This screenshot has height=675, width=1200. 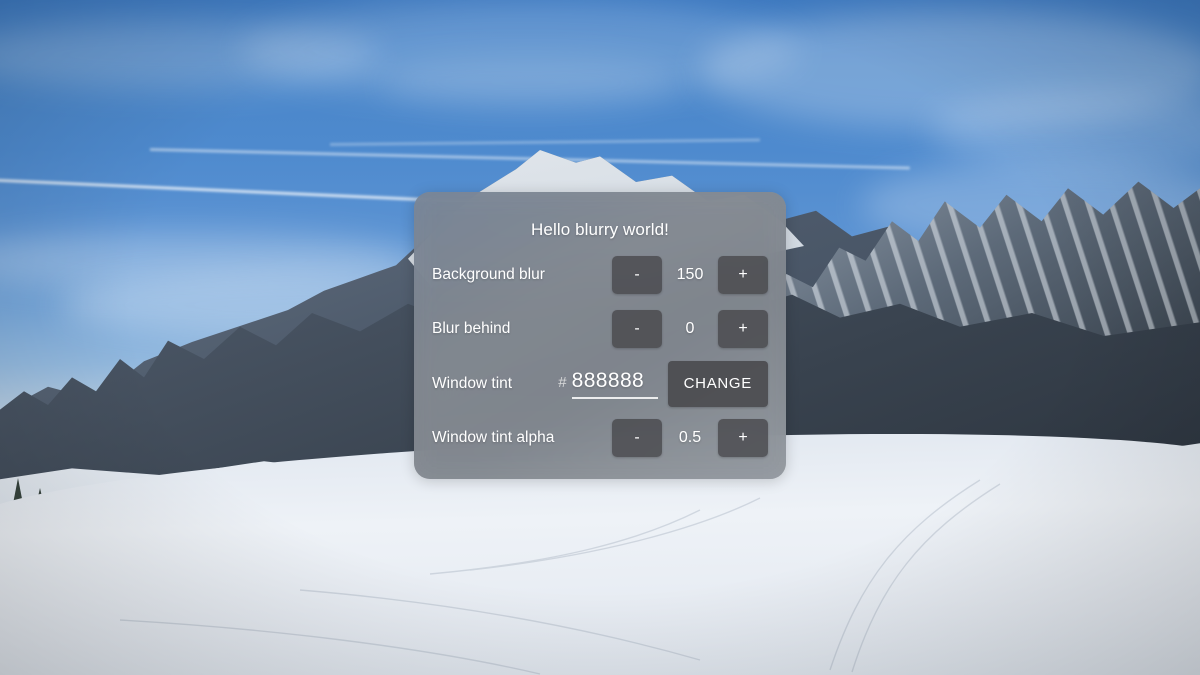 What do you see at coordinates (637, 329) in the screenshot?
I see `blur-behind-decrement-button: -` at bounding box center [637, 329].